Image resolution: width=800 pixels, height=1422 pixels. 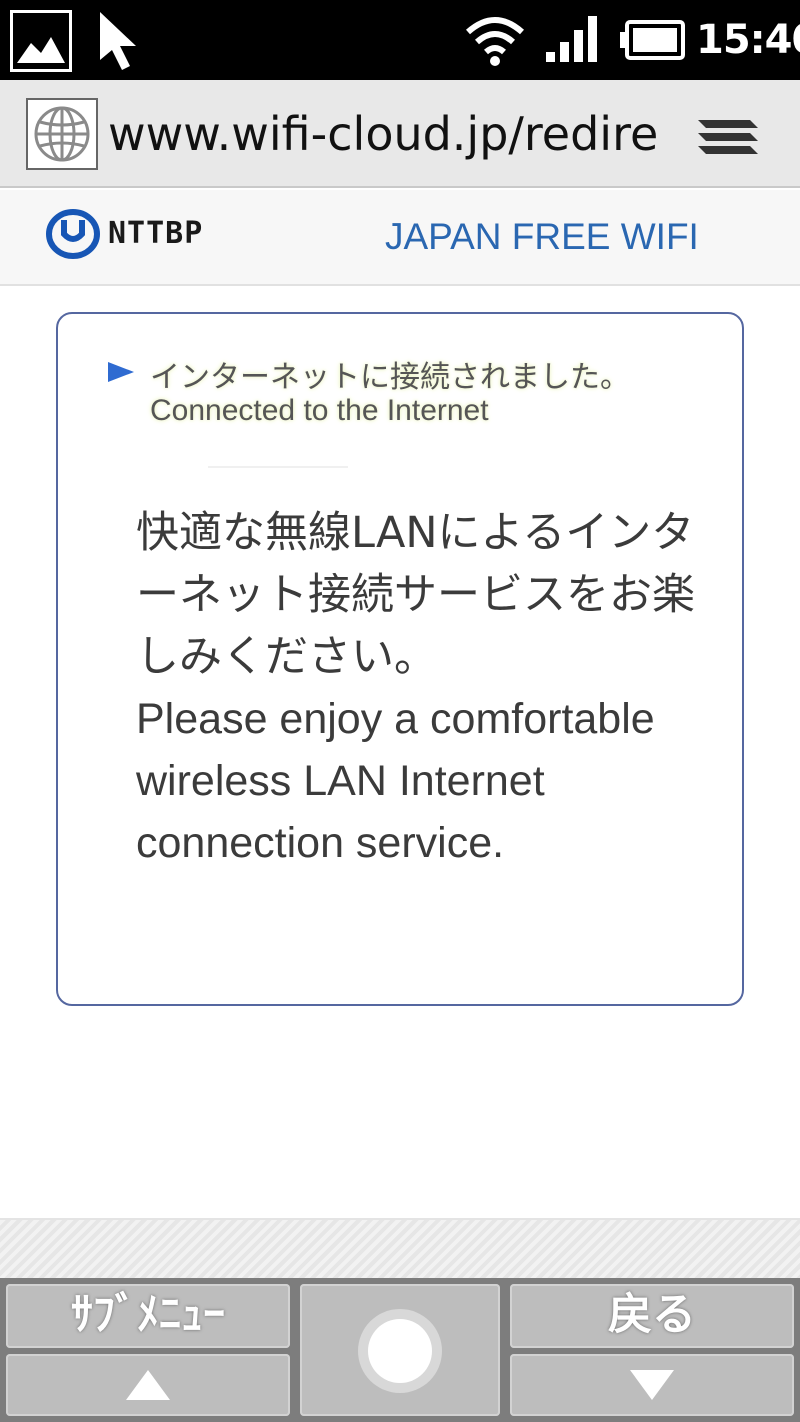 I want to click on connected-message-ja: インターネットに接続されました。, so click(x=390, y=377).